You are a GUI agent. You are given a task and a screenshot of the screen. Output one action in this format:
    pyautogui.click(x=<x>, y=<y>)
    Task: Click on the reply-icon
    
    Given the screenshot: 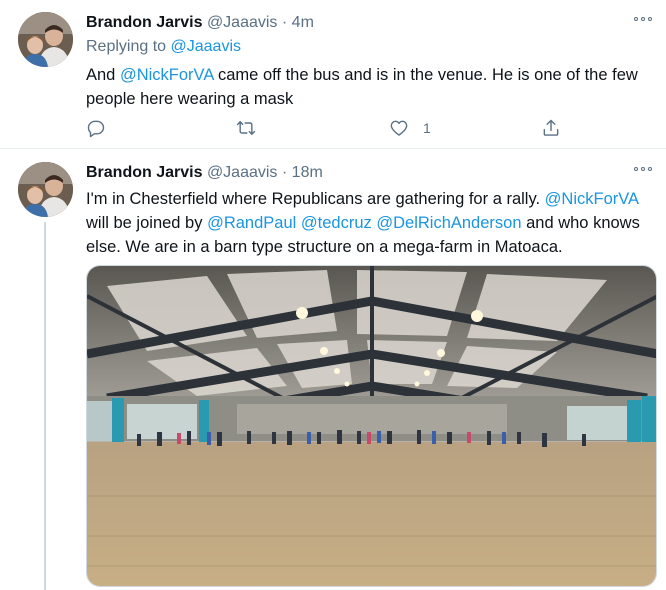 What is the action you would take?
    pyautogui.click(x=96, y=129)
    